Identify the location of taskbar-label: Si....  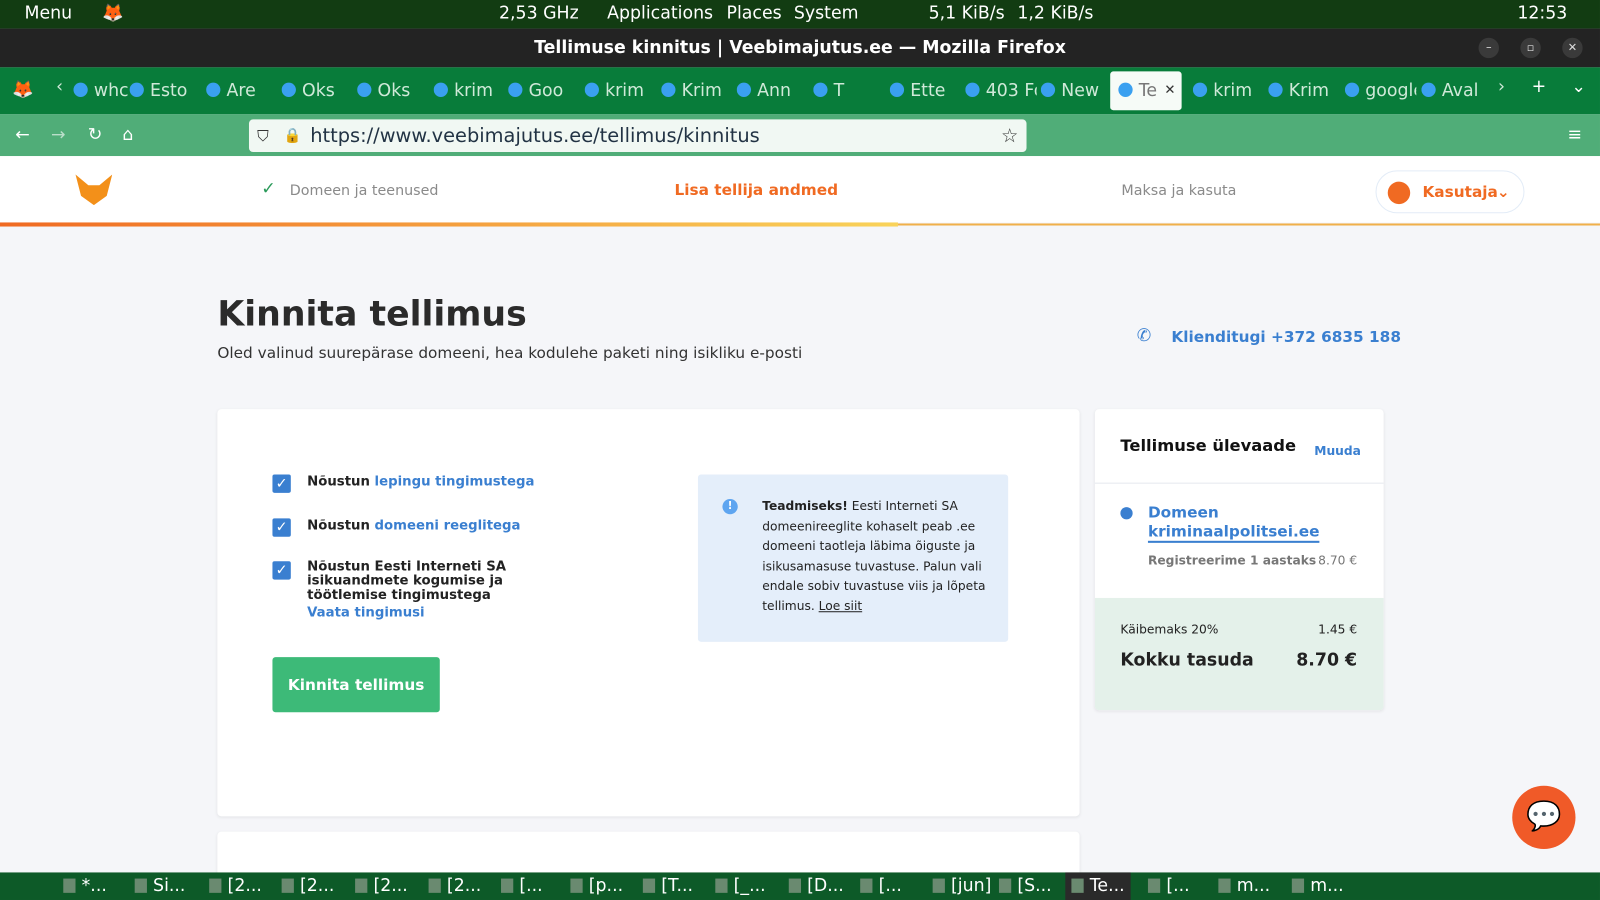
(169, 885).